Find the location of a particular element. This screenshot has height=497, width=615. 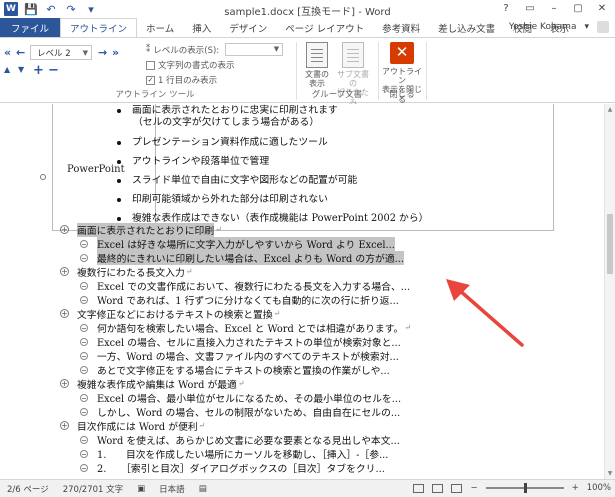

move-up-icon: ▲ is located at coordinates (7, 69).